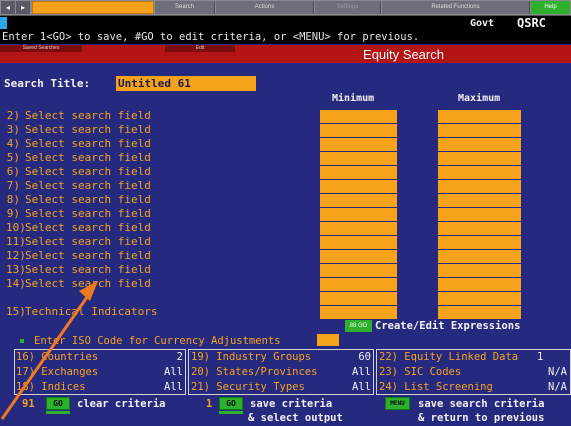 The image size is (571, 426). What do you see at coordinates (251, 357) in the screenshot?
I see `panel-item-industry-groups: 19) Industry Groups` at bounding box center [251, 357].